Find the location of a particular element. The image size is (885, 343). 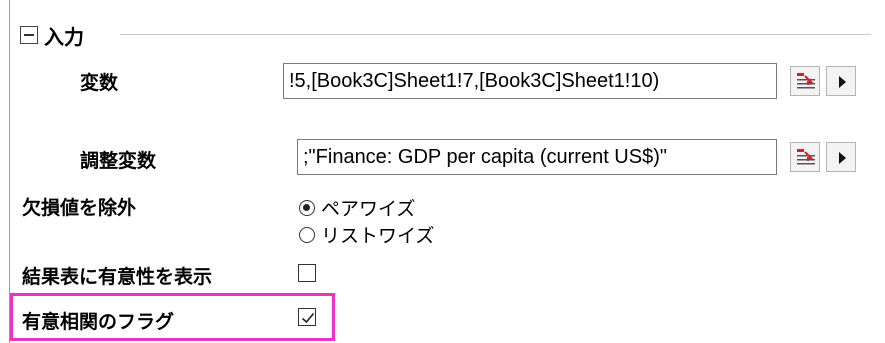

control-variables-input: ;"Finance: GDP per capita (current US$)" is located at coordinates (537, 157).